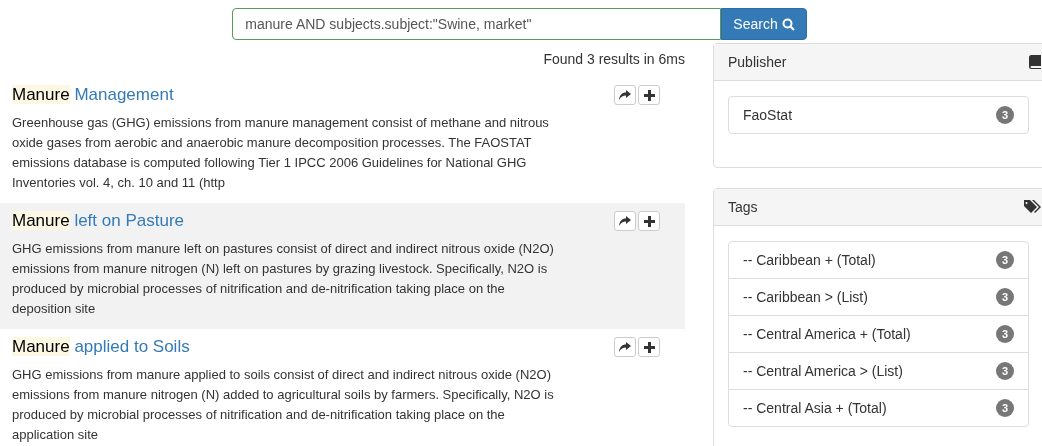  Describe the element at coordinates (98, 221) in the screenshot. I see `result-title: Manure left on Pasture` at that location.